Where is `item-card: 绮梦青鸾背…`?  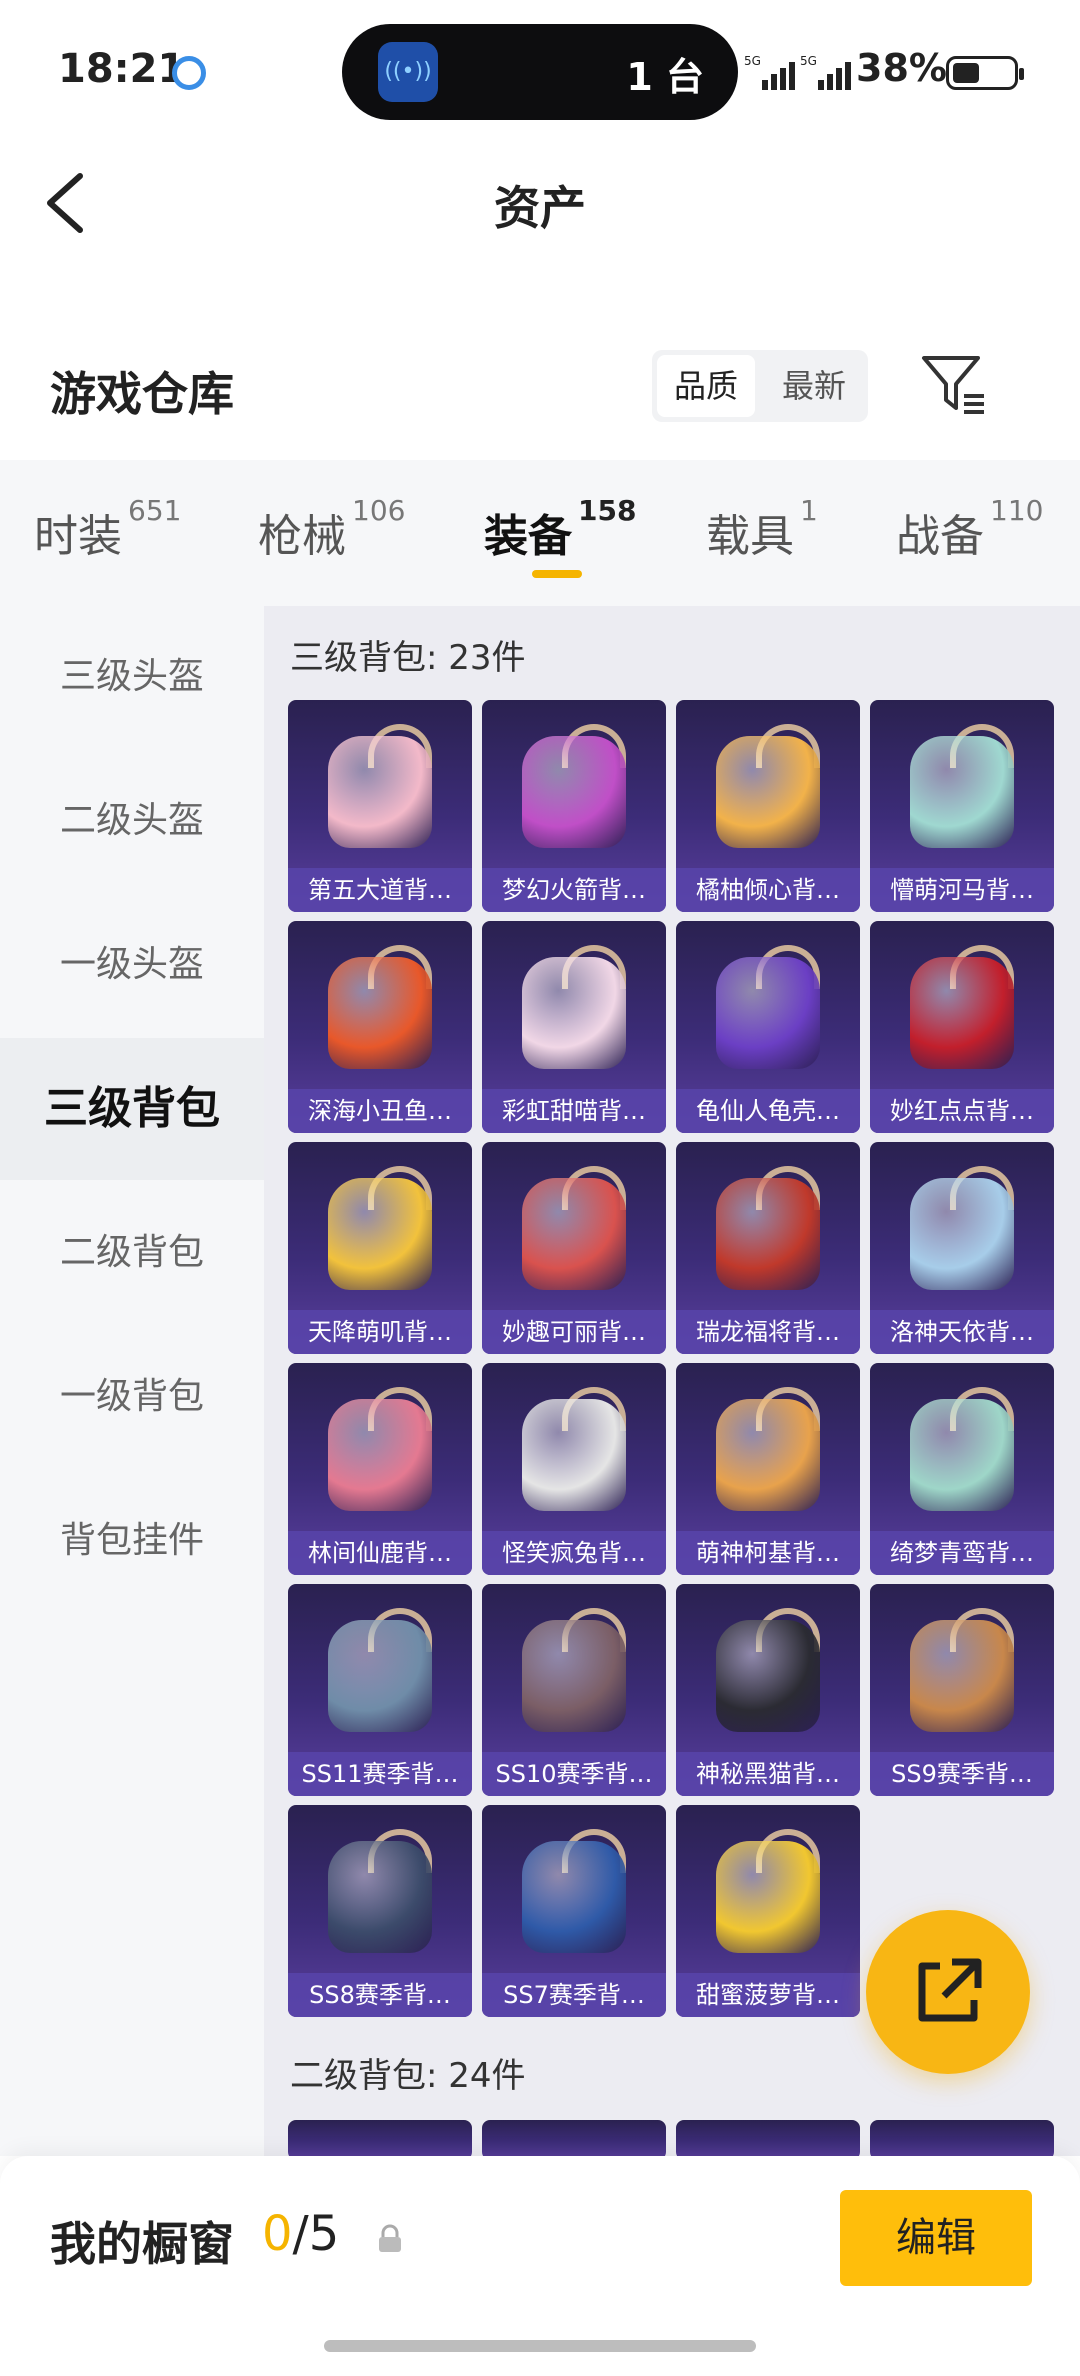
item-card: 绮梦青鸾背… is located at coordinates (962, 1469).